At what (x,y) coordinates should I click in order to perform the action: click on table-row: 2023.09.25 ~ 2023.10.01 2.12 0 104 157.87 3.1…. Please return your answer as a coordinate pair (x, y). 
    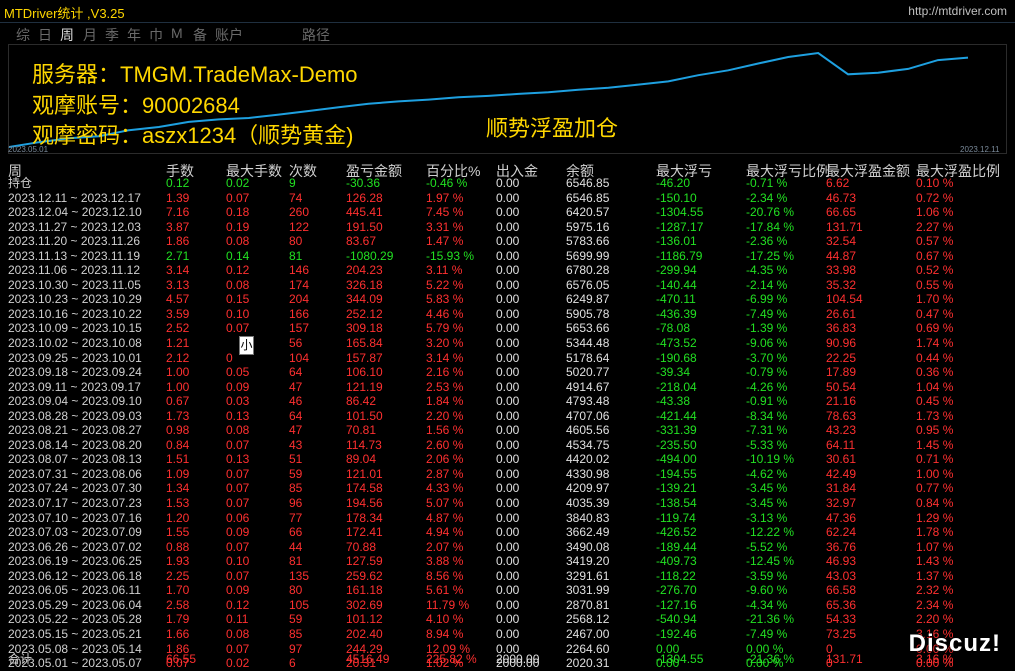
    Looking at the image, I should click on (507, 358).